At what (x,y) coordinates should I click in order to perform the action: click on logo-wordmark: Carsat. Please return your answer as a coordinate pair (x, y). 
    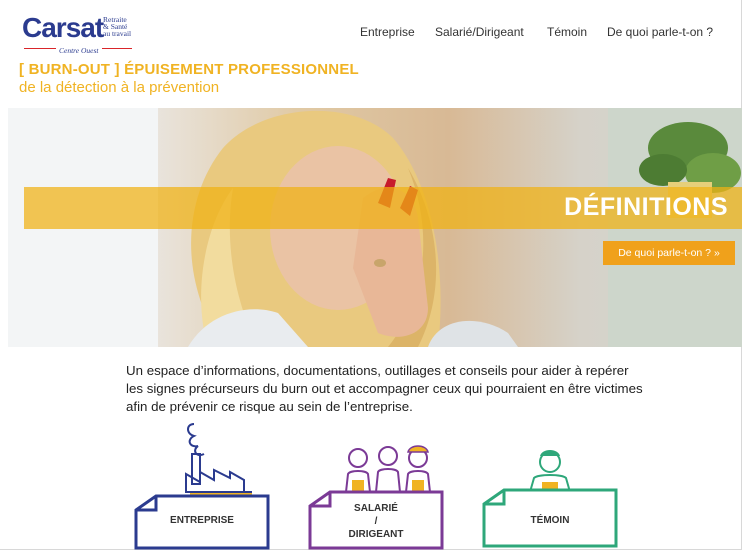
    Looking at the image, I should click on (63, 27).